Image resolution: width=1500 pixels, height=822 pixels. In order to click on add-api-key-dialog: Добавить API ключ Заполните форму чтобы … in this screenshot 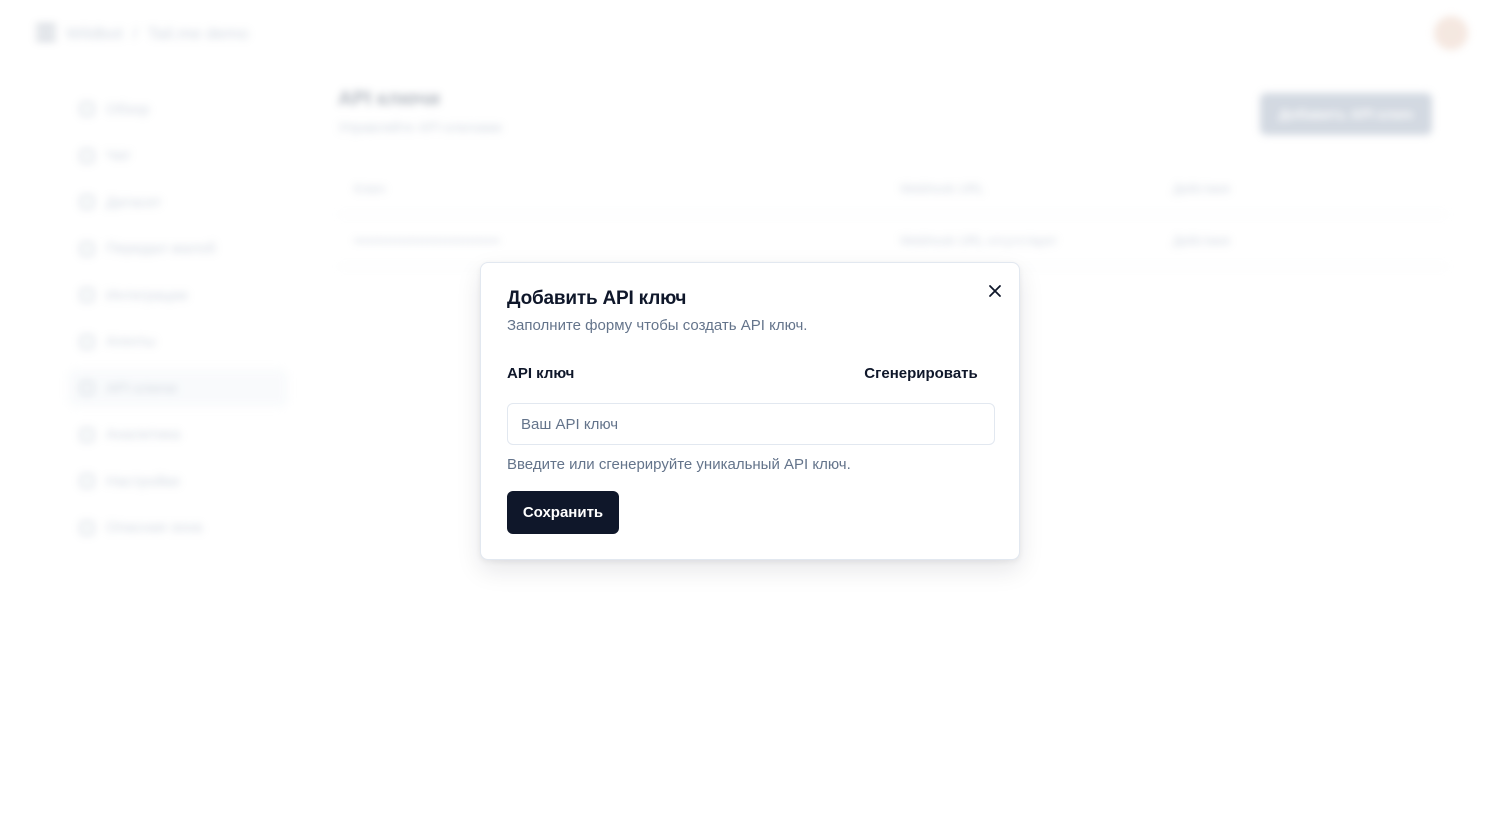, I will do `click(750, 411)`.